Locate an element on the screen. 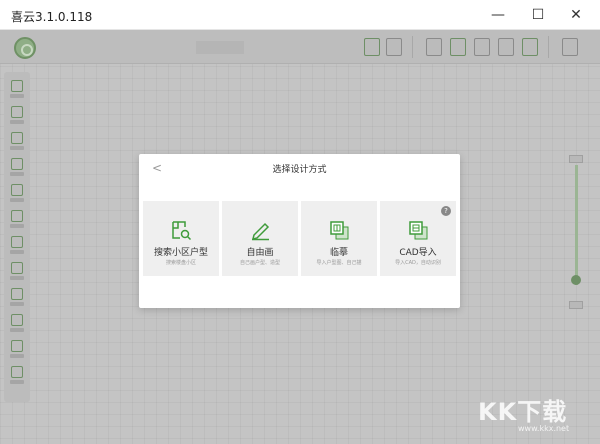 The width and height of the screenshot is (600, 444). option-label: CAD导入 is located at coordinates (418, 253).